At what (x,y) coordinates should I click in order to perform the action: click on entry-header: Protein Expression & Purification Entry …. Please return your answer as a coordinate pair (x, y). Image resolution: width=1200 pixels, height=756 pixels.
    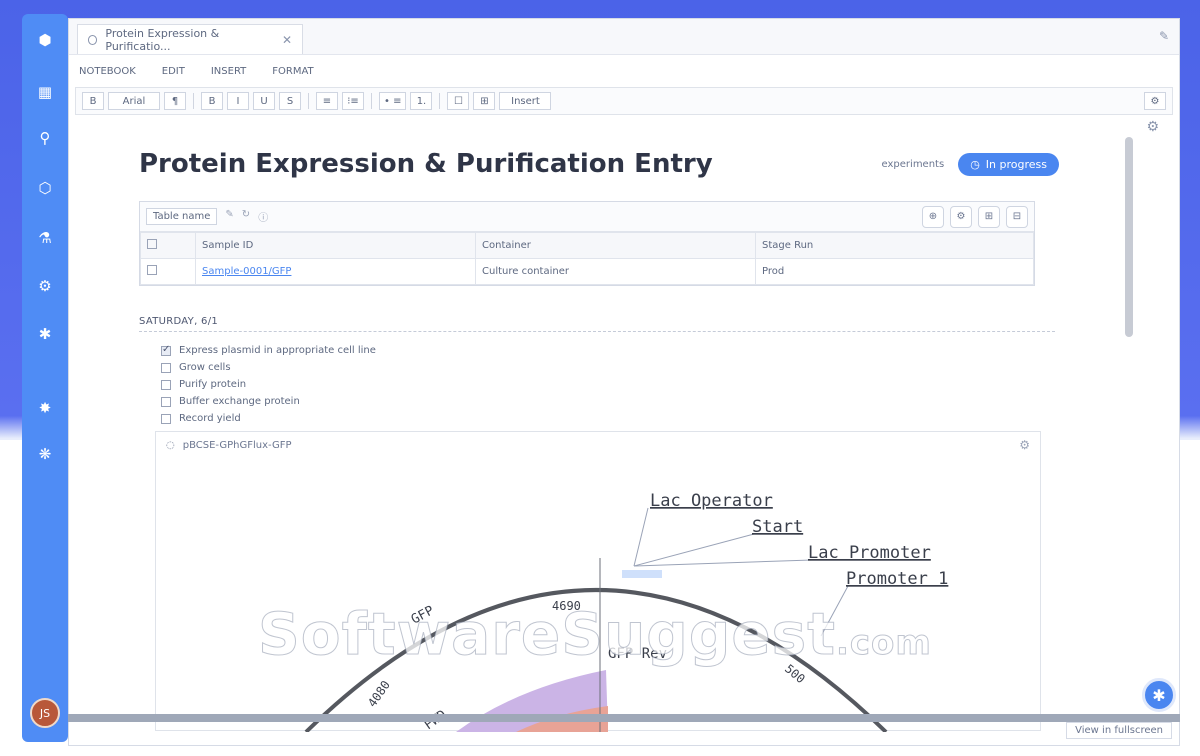
    Looking at the image, I should click on (599, 164).